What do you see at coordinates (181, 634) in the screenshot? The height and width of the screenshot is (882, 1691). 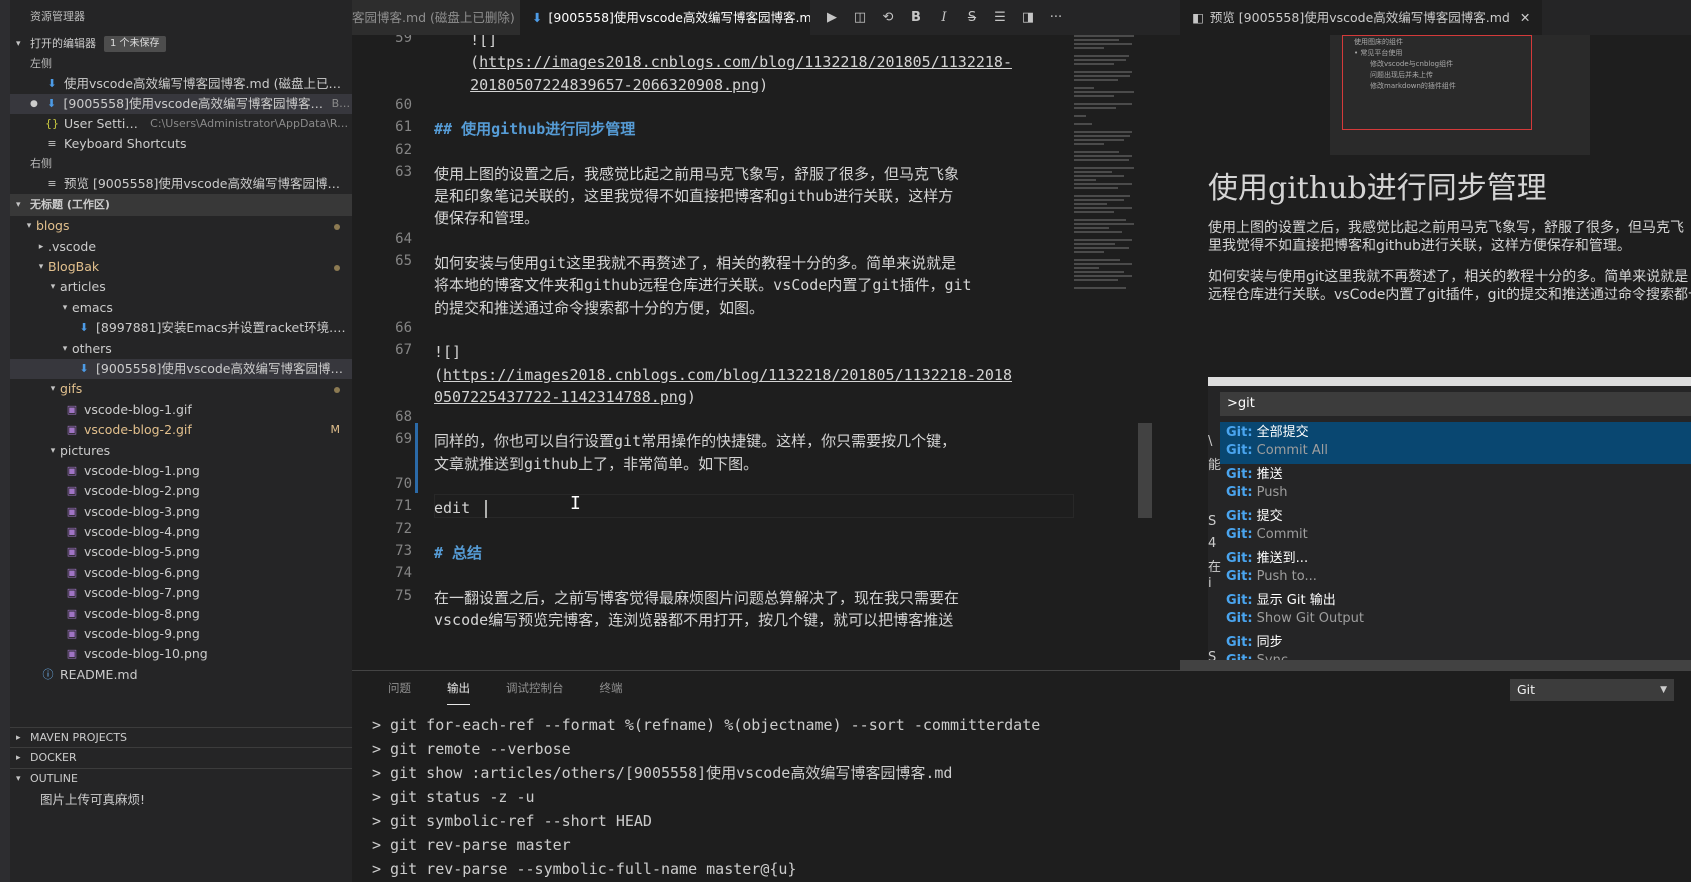 I see `file-item: ▣ vscode-blog-9.png` at bounding box center [181, 634].